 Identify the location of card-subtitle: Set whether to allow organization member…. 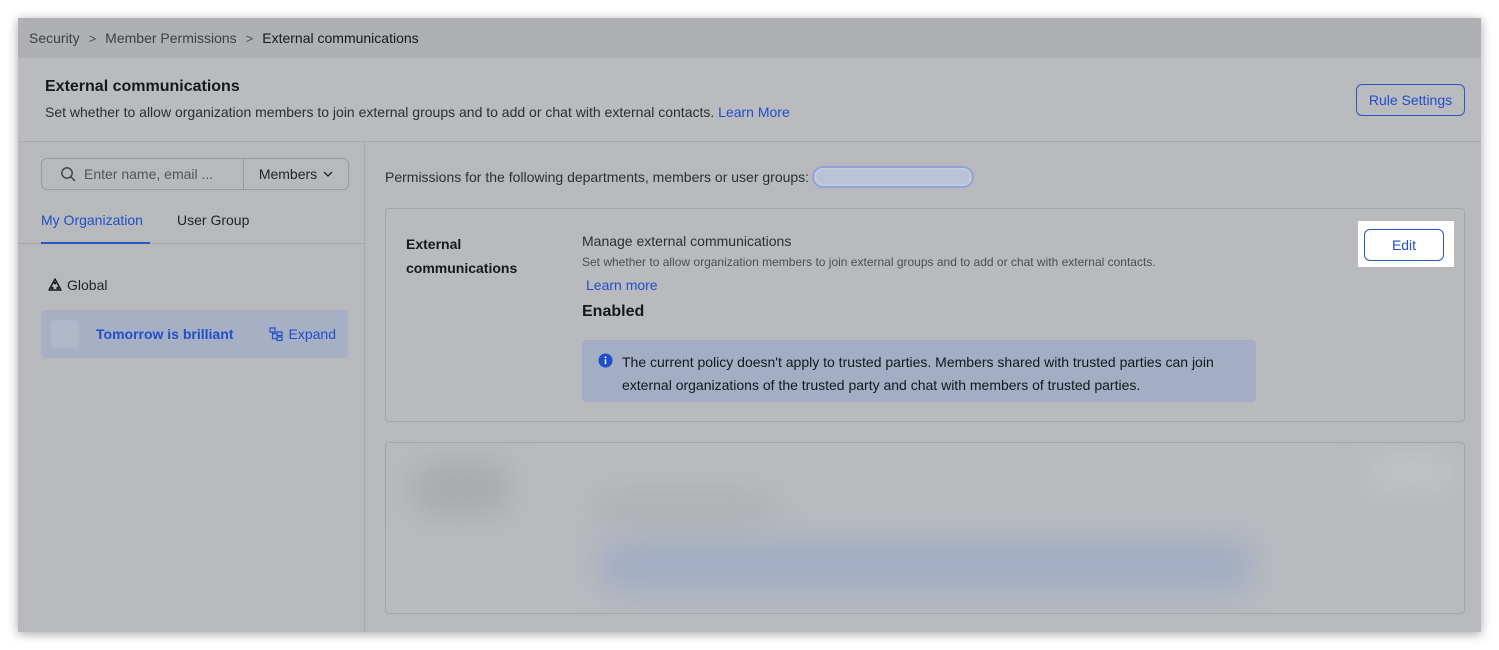
(869, 262).